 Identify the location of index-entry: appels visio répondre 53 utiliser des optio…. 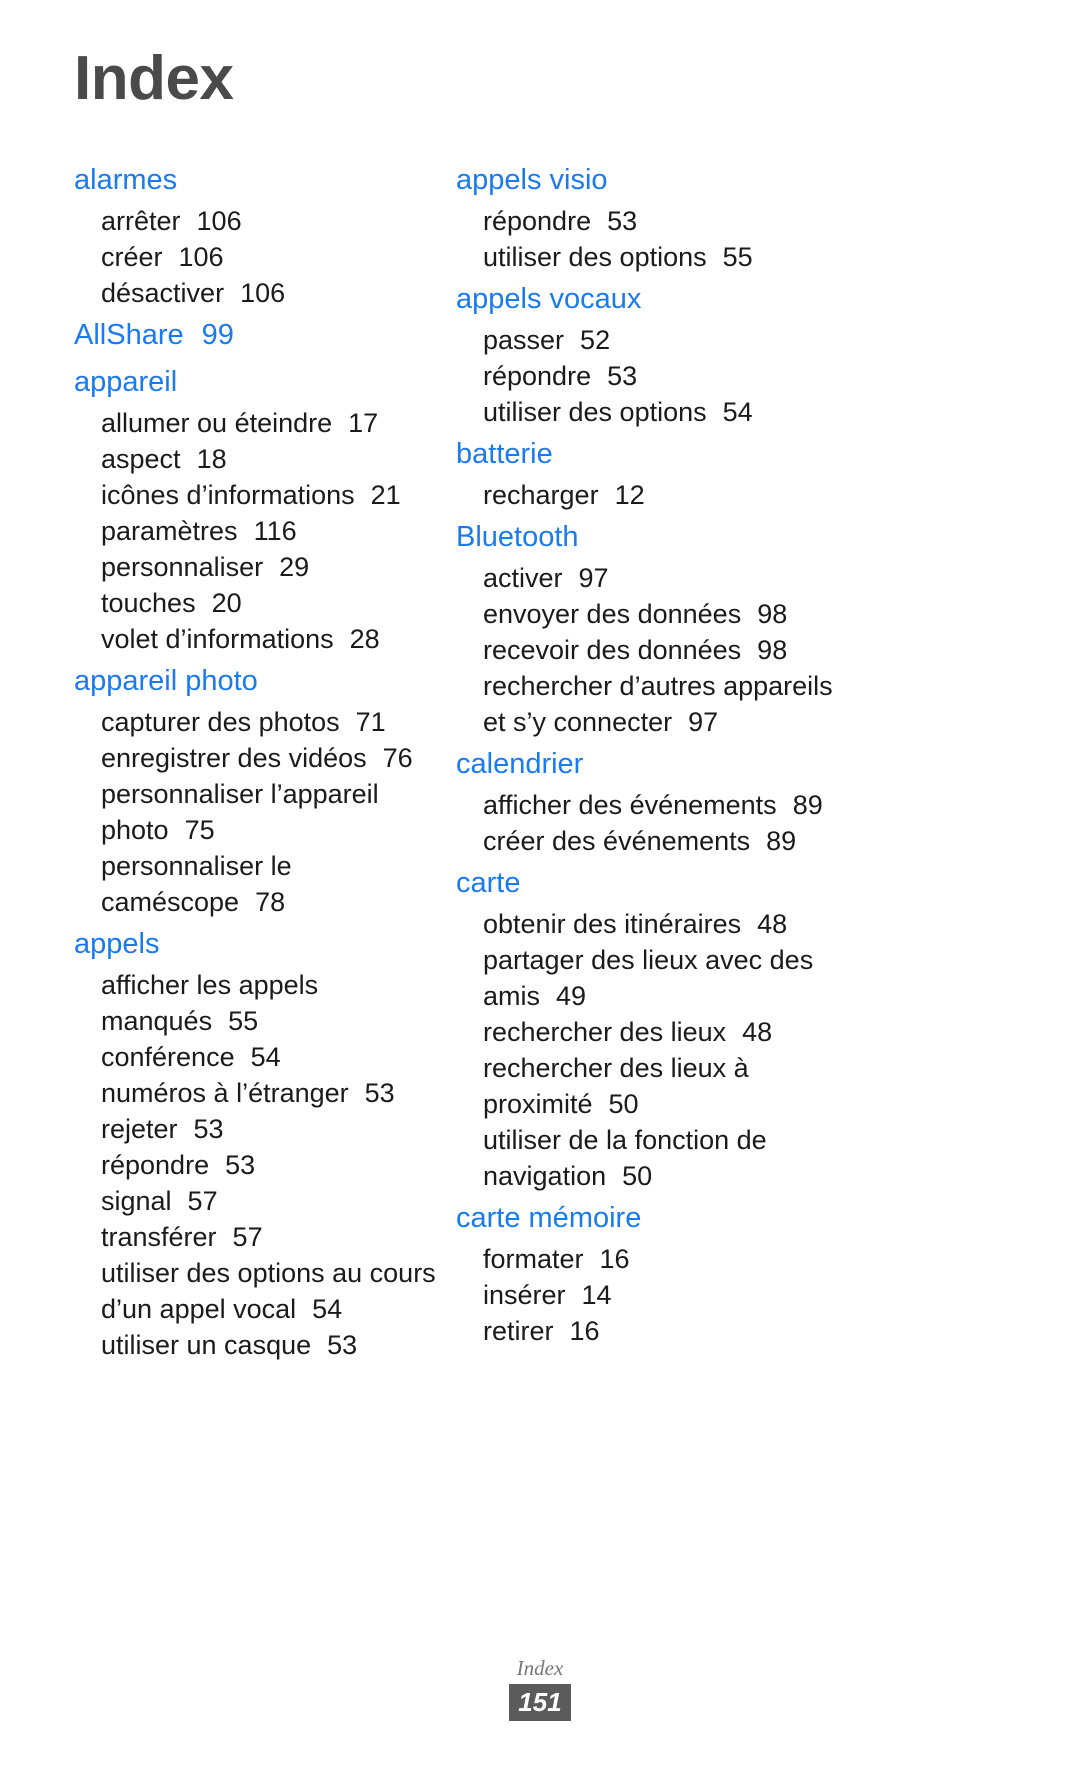
(658, 216).